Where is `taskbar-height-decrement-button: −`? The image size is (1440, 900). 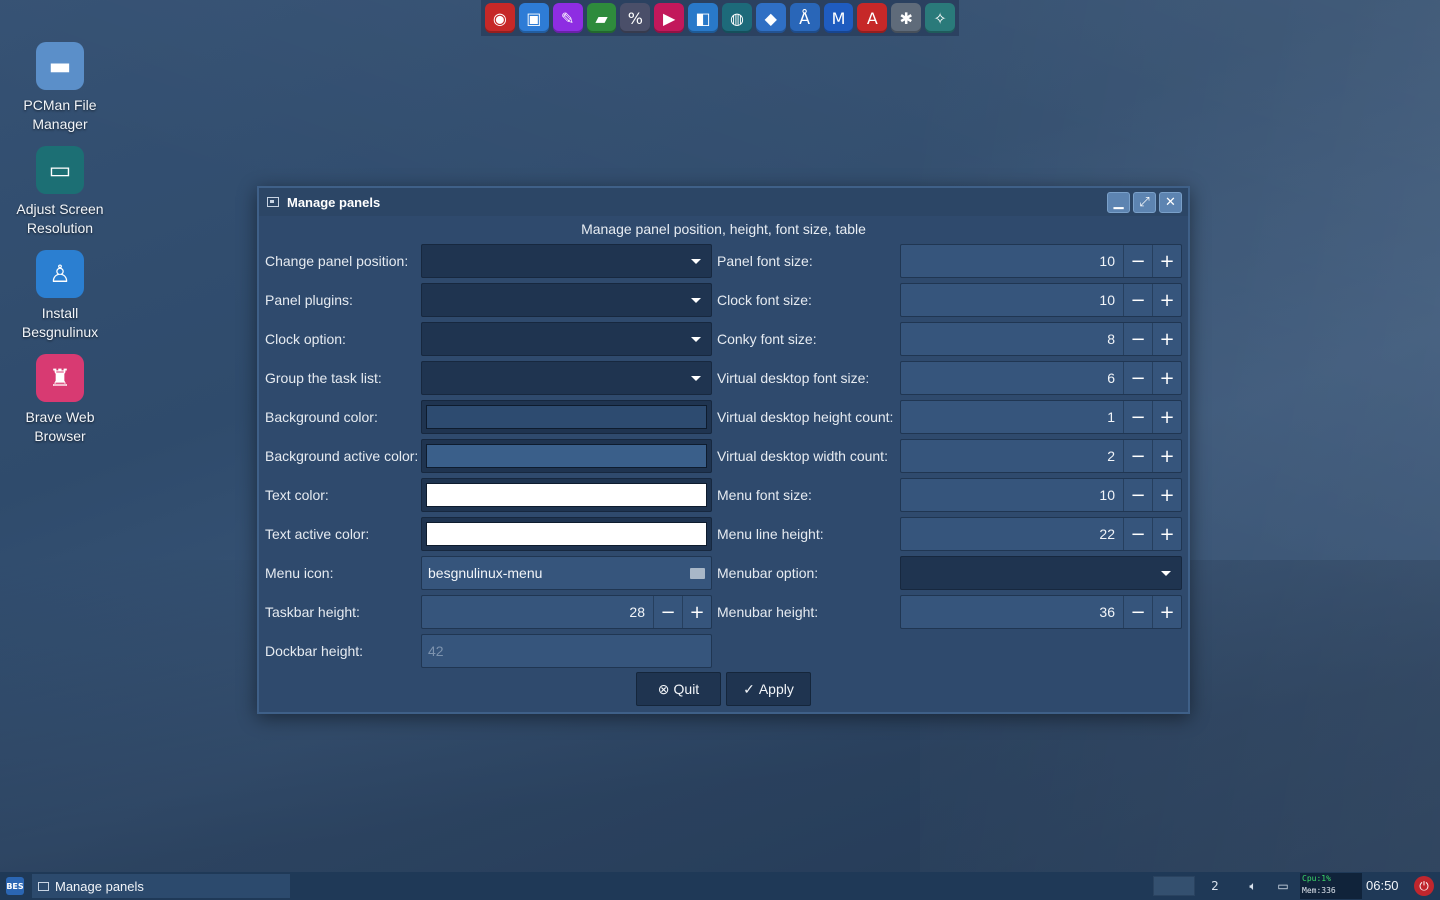
taskbar-height-decrement-button: − is located at coordinates (667, 612).